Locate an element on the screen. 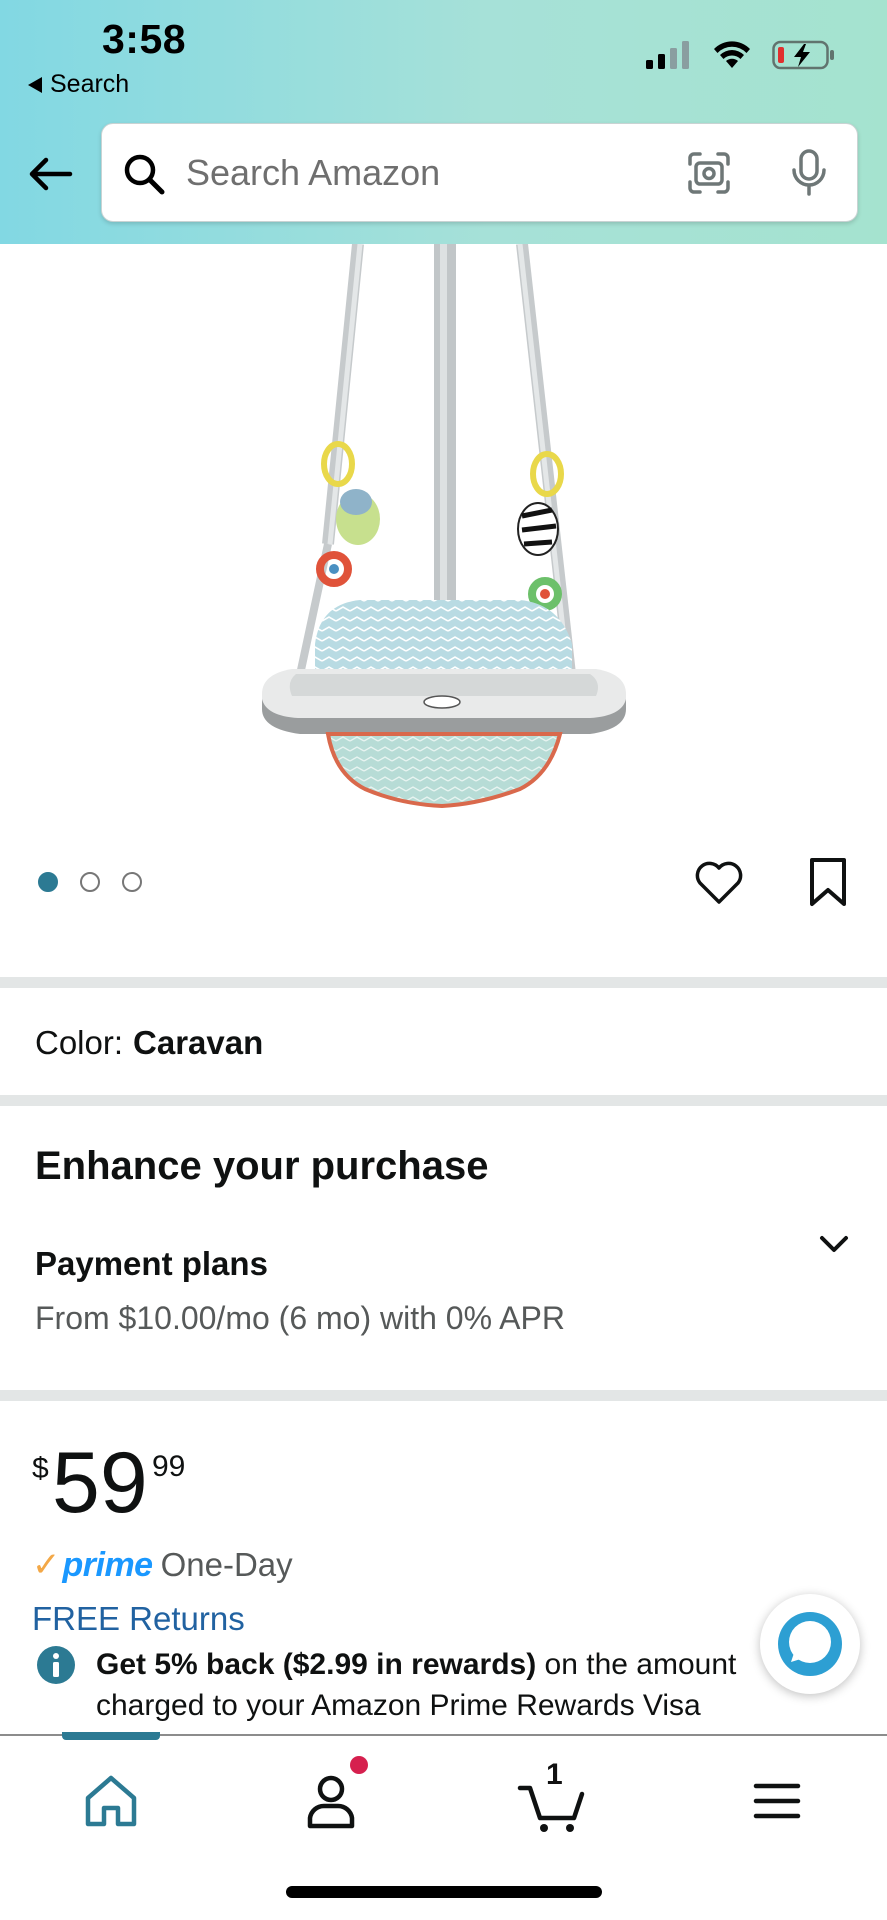 Image resolution: width=887 pixels, height=1920 pixels. promo-bold: Get 5% back ($2.99 in rewards) is located at coordinates (316, 1664).